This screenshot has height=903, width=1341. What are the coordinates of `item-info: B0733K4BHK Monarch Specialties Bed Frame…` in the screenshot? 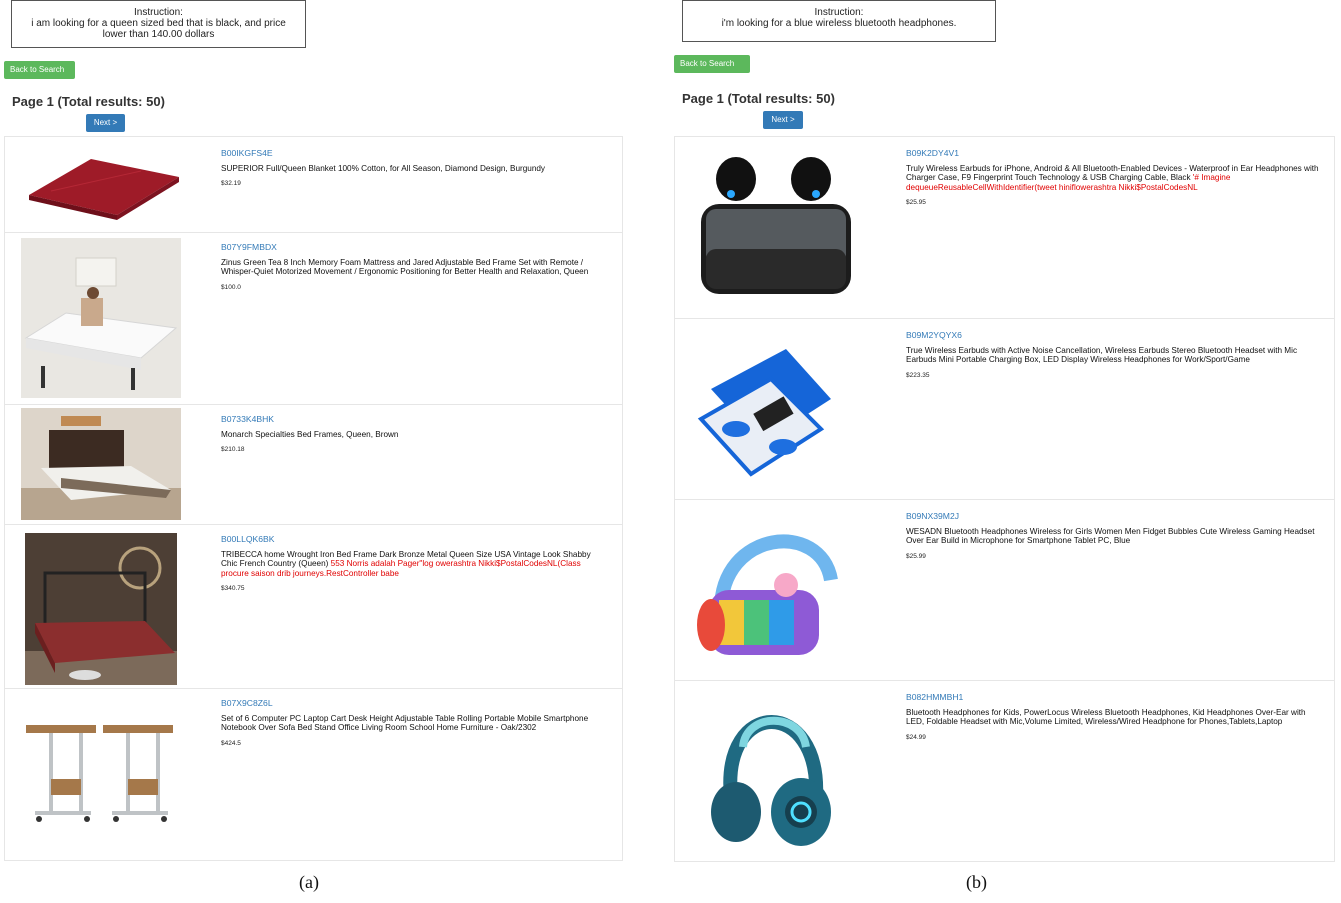 It's located at (414, 434).